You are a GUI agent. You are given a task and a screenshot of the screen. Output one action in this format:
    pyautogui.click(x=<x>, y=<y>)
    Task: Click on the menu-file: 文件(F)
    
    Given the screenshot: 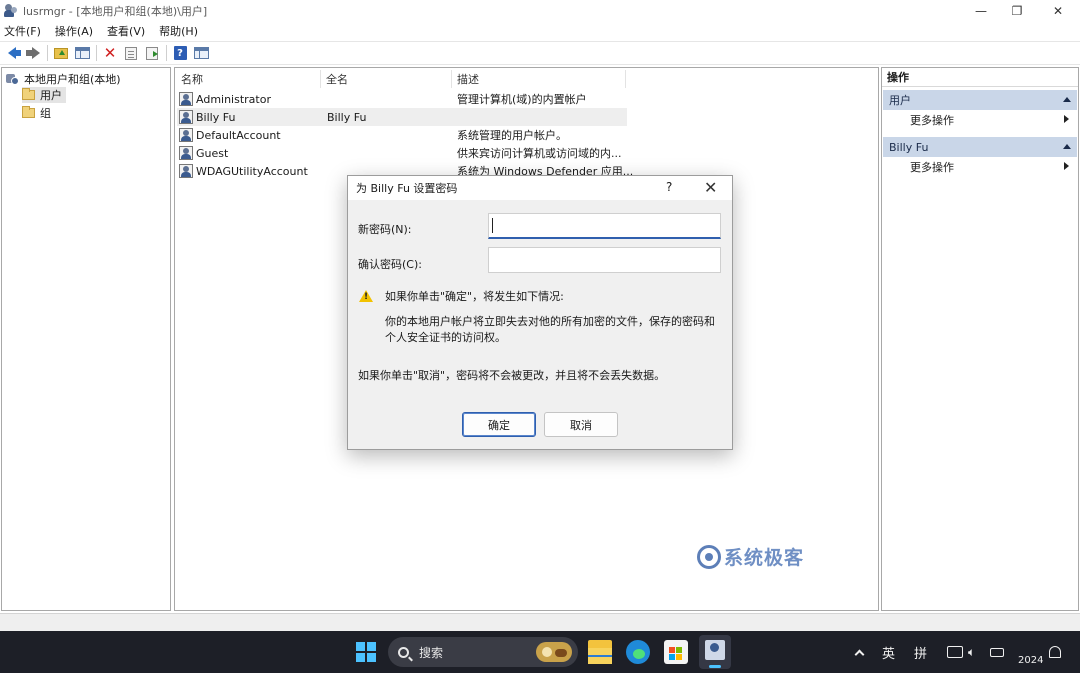 What is the action you would take?
    pyautogui.click(x=22, y=31)
    